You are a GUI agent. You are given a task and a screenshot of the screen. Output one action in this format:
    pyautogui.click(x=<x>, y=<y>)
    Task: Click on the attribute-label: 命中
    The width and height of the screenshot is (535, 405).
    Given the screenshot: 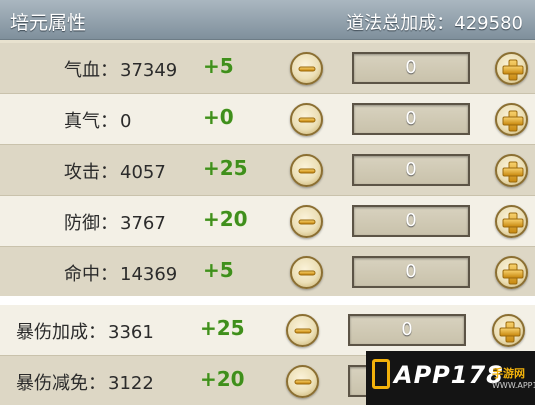 What is the action you would take?
    pyautogui.click(x=82, y=274)
    